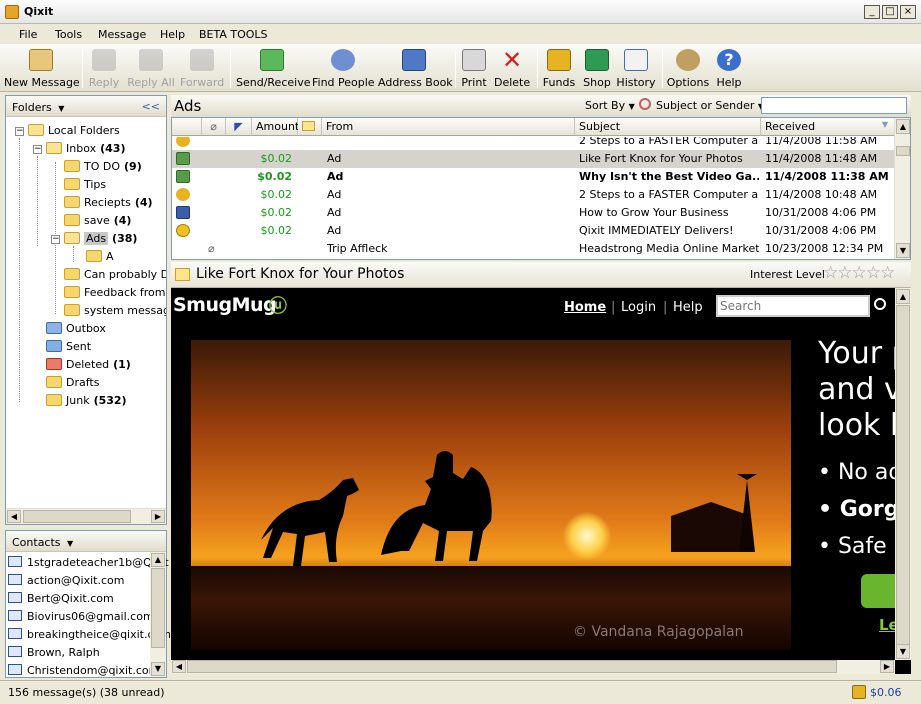 This screenshot has height=704, width=921. I want to click on minimize-button: _, so click(872, 12).